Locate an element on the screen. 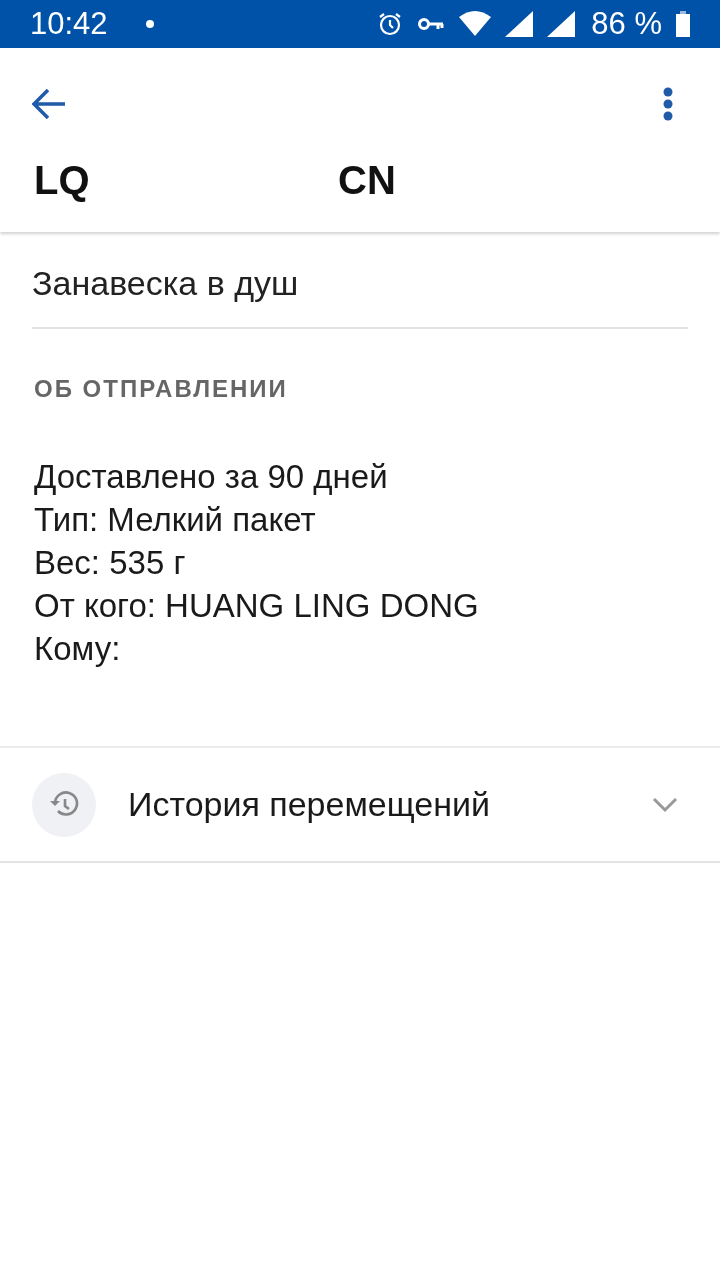 The height and width of the screenshot is (1280, 720). tracking-code: CN is located at coordinates (367, 180).